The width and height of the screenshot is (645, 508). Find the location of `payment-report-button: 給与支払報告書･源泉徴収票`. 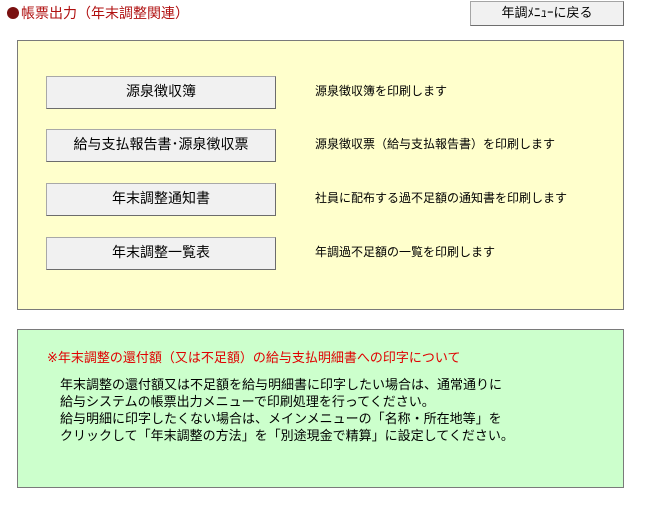

payment-report-button: 給与支払報告書･源泉徴収票 is located at coordinates (161, 145).